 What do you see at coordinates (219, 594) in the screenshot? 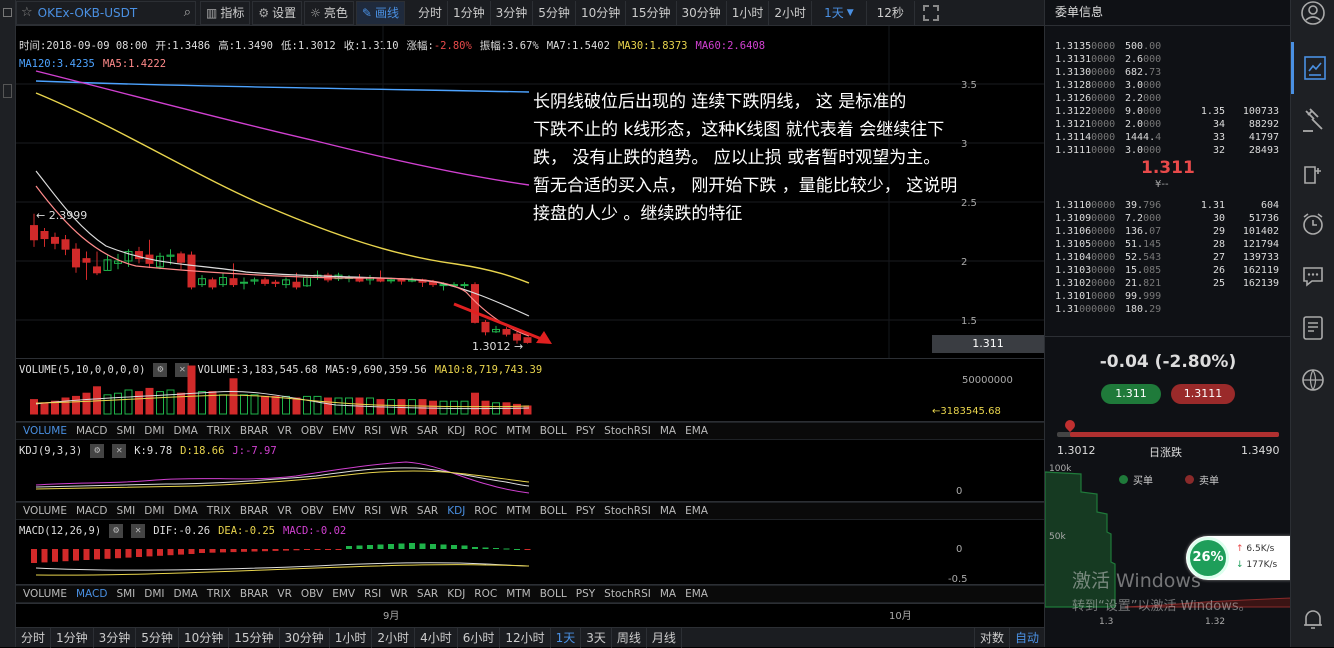
I see `tabs3-tab-trix: TRIX` at bounding box center [219, 594].